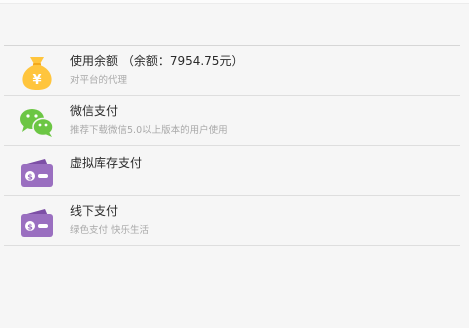  I want to click on payment-option-virtual-inventory: $ 虚拟库存支付, so click(232, 171).